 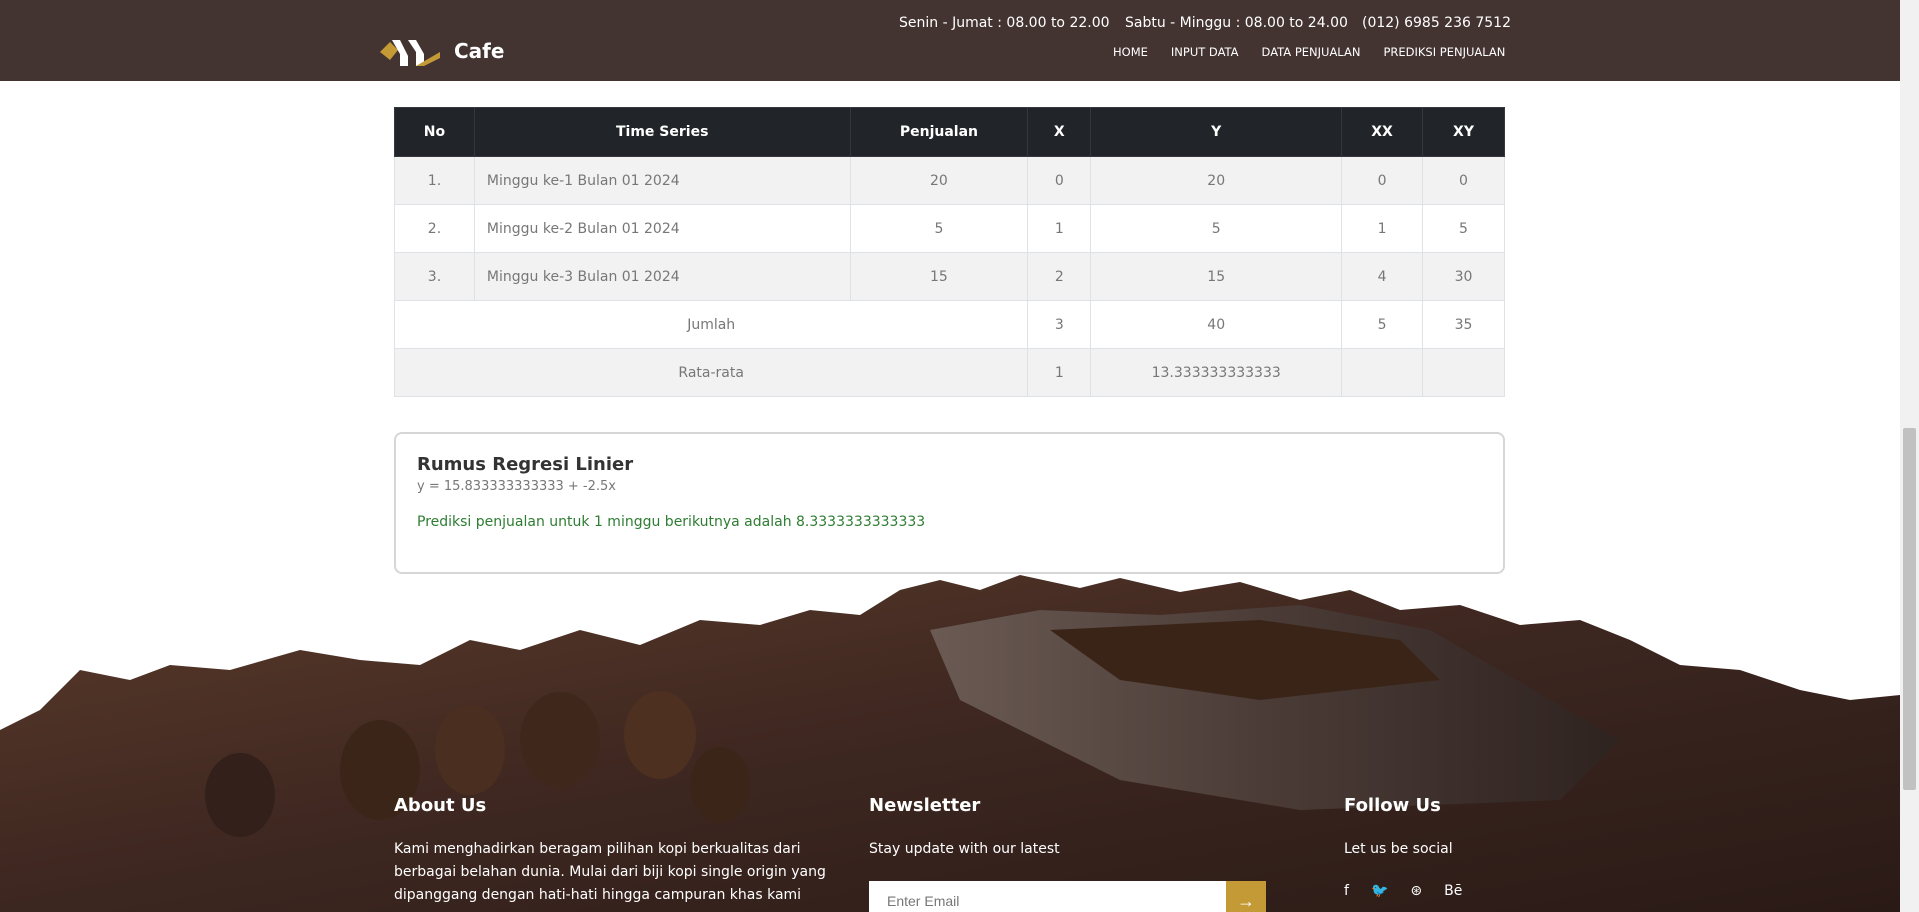 I want to click on cell-y: 5, so click(x=1216, y=228).